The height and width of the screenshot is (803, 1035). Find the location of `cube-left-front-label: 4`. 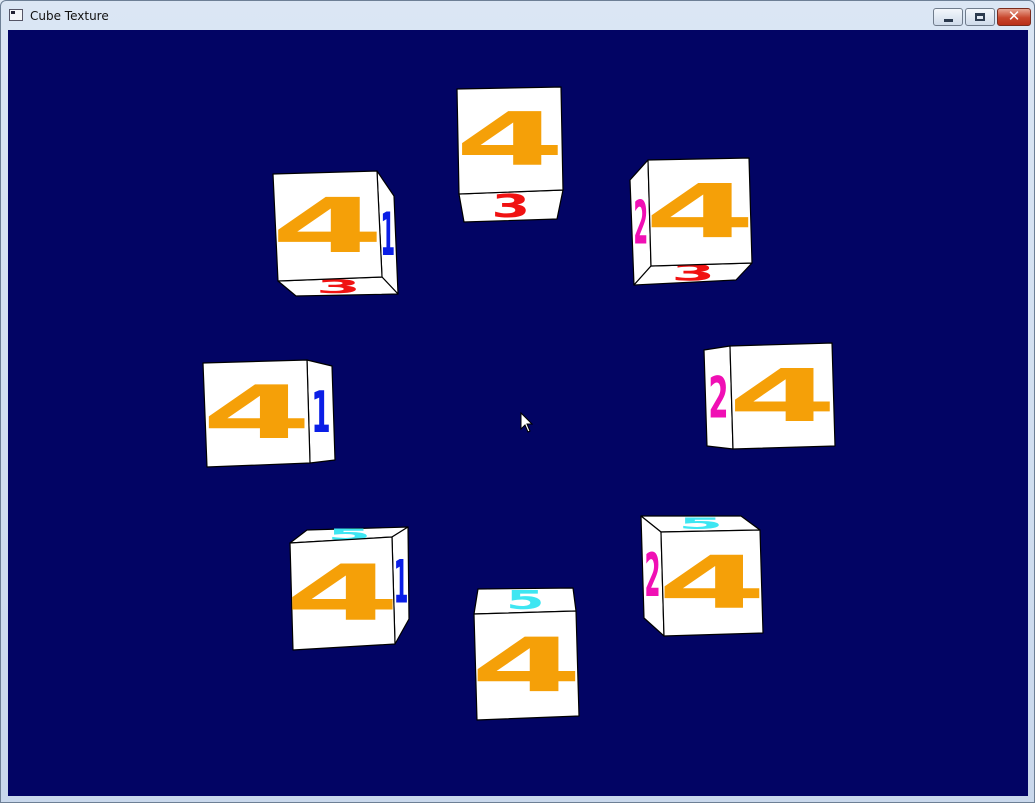

cube-left-front-label: 4 is located at coordinates (257, 413).